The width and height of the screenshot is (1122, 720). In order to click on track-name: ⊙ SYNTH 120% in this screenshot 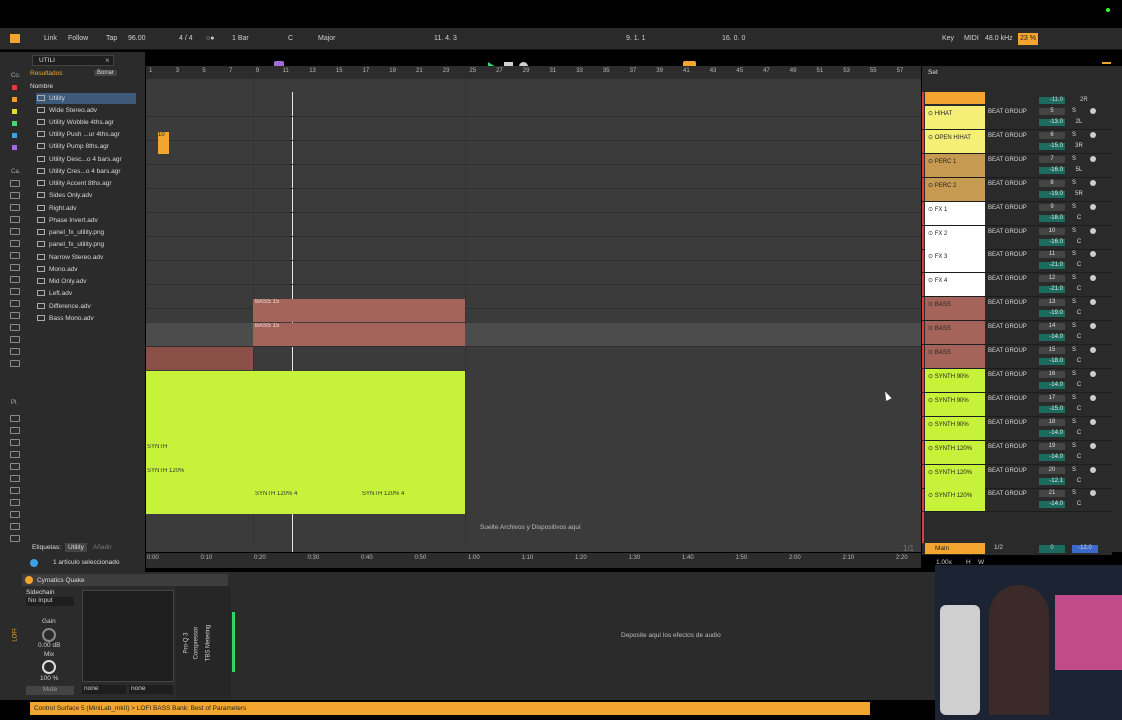, I will do `click(955, 476)`.